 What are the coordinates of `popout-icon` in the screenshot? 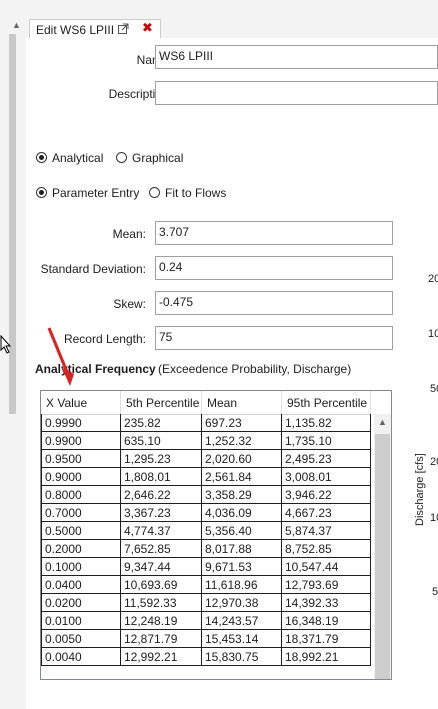 It's located at (123, 28).